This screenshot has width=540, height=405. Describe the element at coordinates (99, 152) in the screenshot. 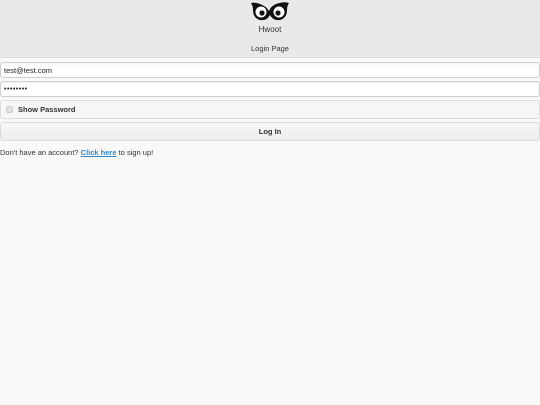

I see `signup-link: Click here` at that location.